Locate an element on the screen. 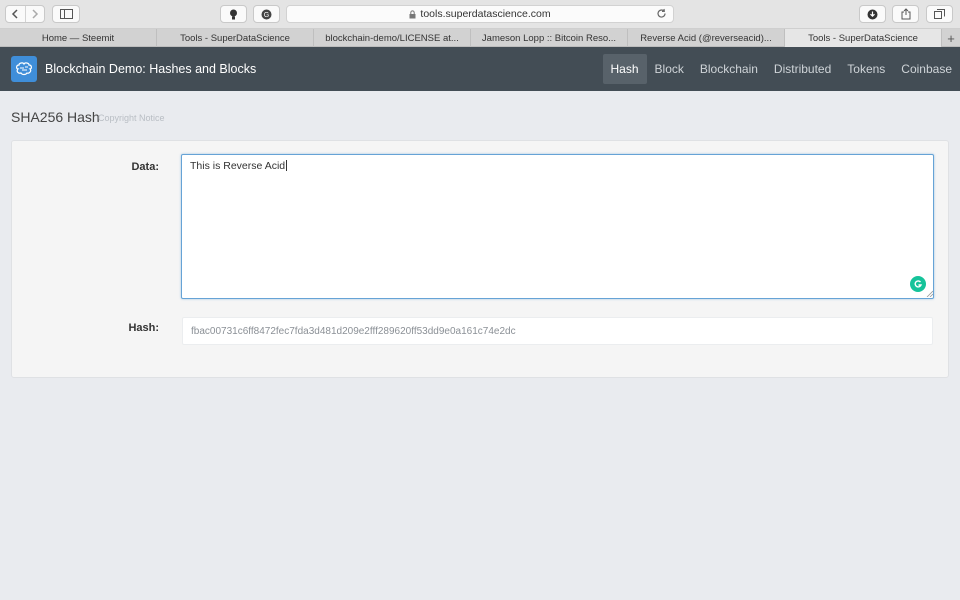  extension-button is located at coordinates (233, 14).